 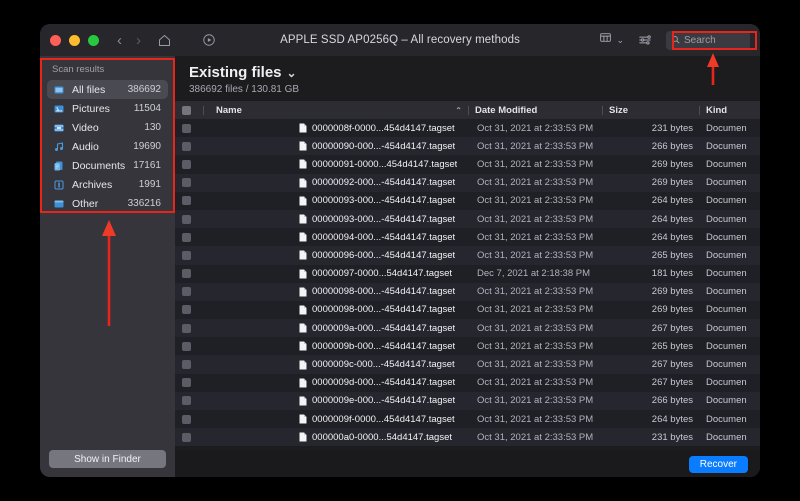 I want to click on view-options-button: ⌄, so click(x=611, y=40).